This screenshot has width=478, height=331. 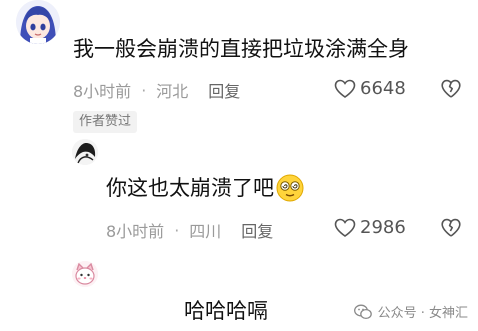 I want to click on wechat-icon, so click(x=362, y=311).